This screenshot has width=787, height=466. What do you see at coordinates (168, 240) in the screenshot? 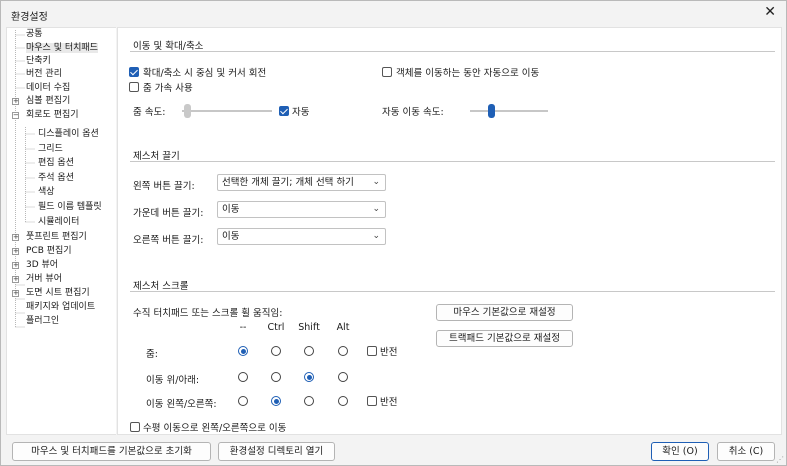
I see `right-drag-label: 오른쪽 버튼 끌기:` at bounding box center [168, 240].